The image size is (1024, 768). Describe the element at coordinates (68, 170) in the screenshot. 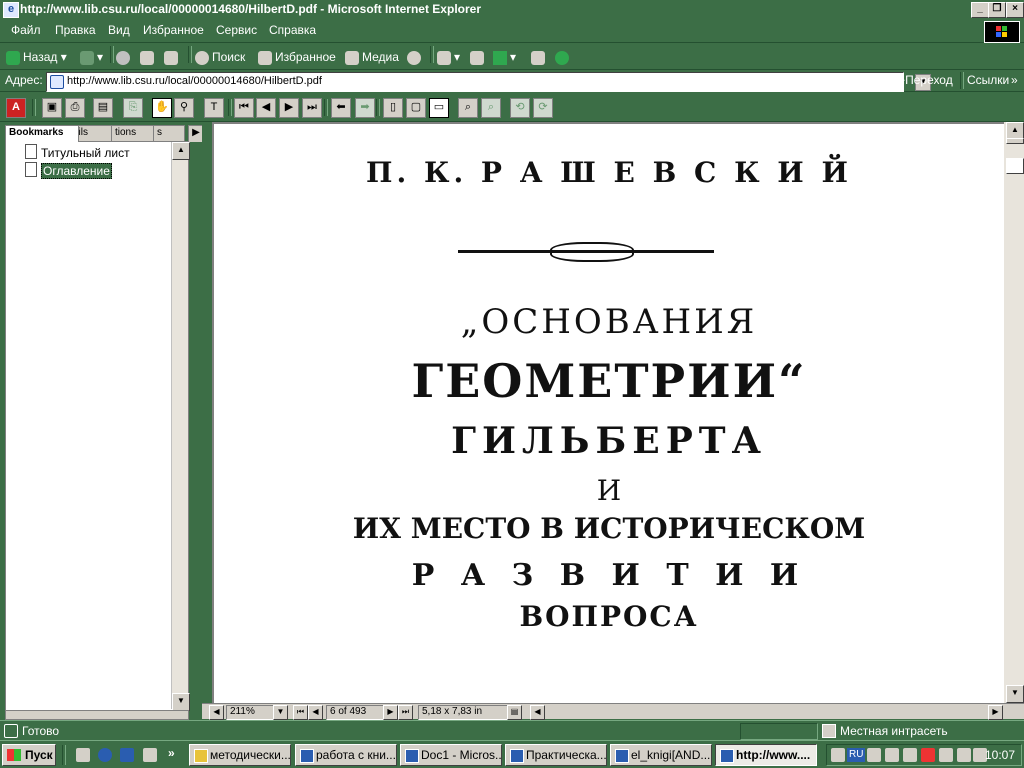

I see `bookmark-item: Оглавление` at that location.